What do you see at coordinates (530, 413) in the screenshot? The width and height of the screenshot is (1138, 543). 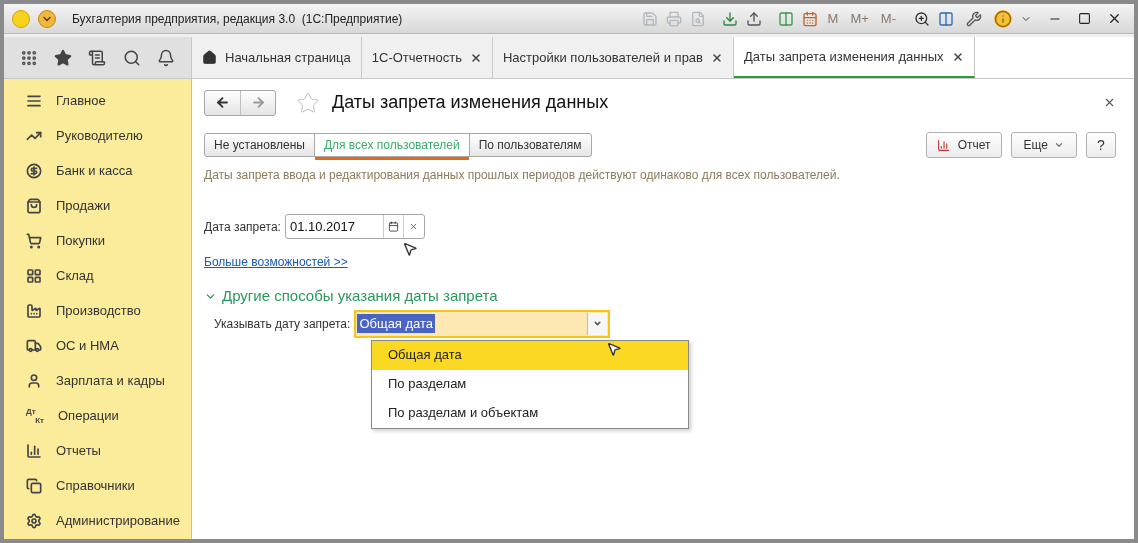 I see `dropdown-option: По разделам и объектам` at bounding box center [530, 413].